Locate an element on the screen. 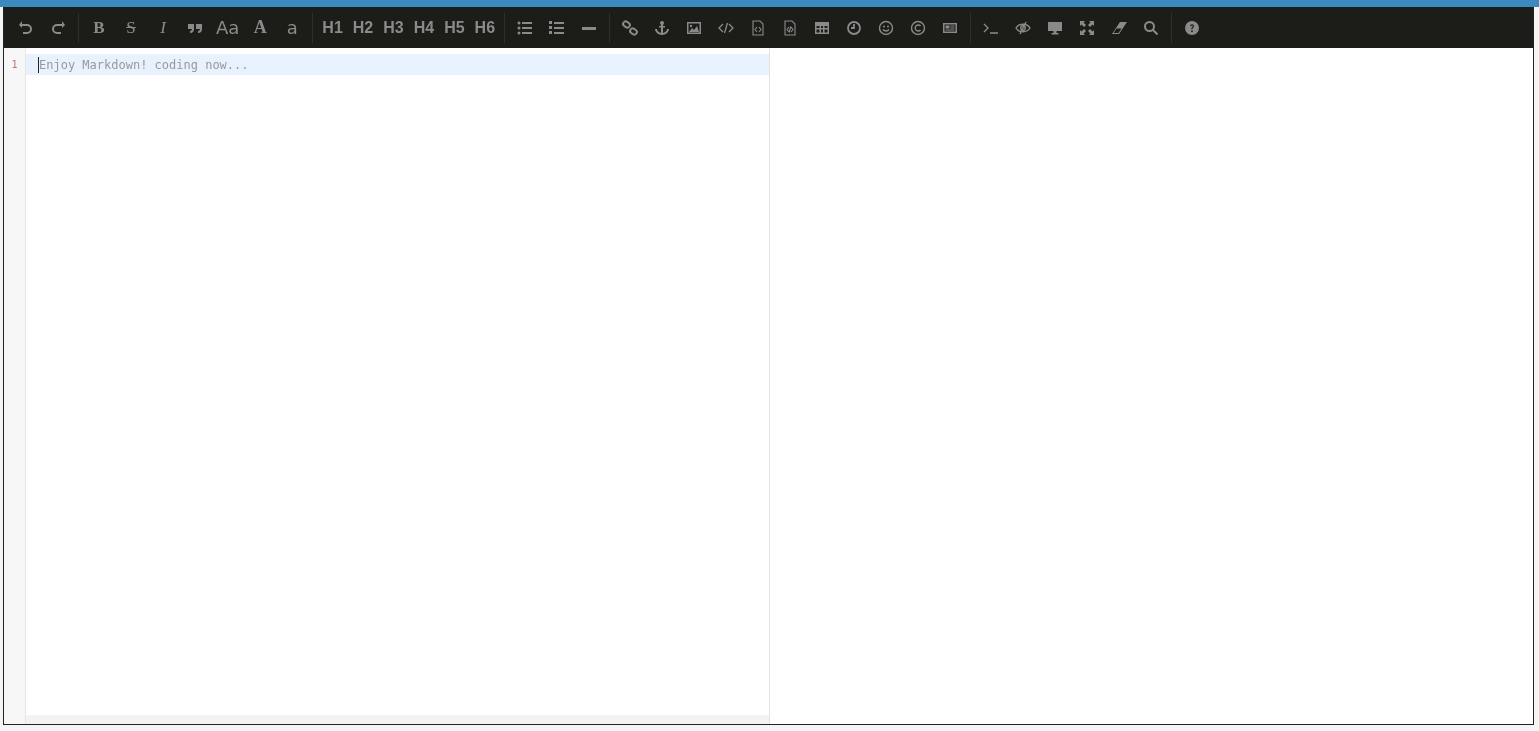 The height and width of the screenshot is (731, 1539). bullet-list-icon is located at coordinates (525, 27).